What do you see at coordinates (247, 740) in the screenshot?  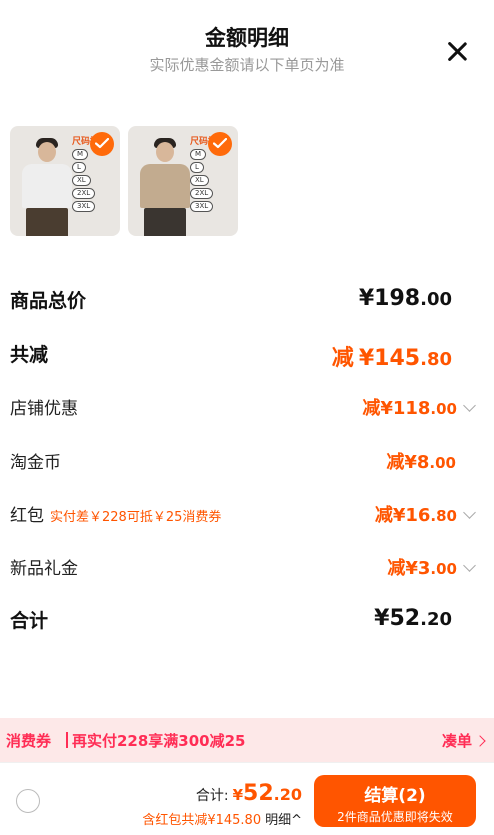 I see `coupon-promo-bar: 消费券 再实付228享满300减25 凑单` at bounding box center [247, 740].